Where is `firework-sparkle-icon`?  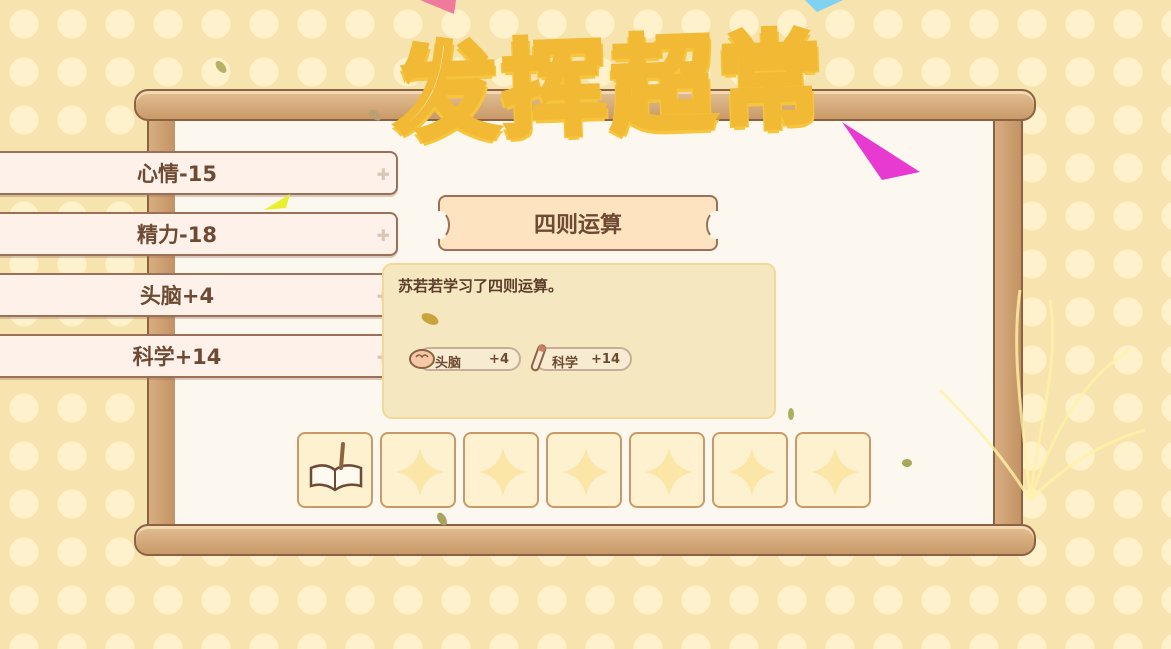 firework-sparkle-icon is located at coordinates (1042, 395).